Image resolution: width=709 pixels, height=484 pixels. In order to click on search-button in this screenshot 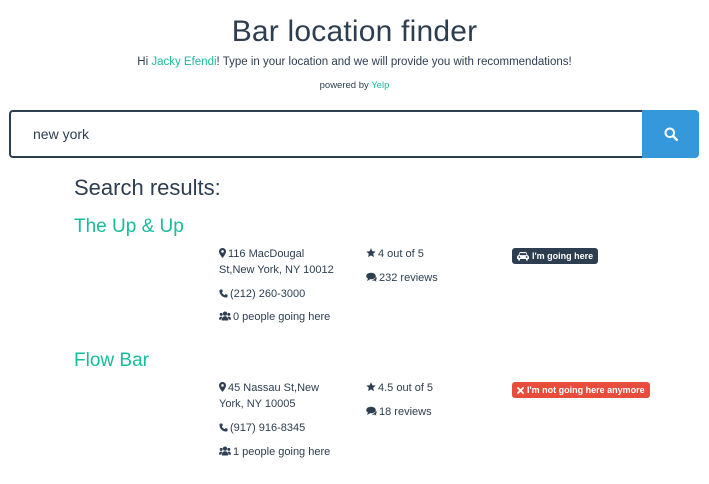, I will do `click(670, 134)`.